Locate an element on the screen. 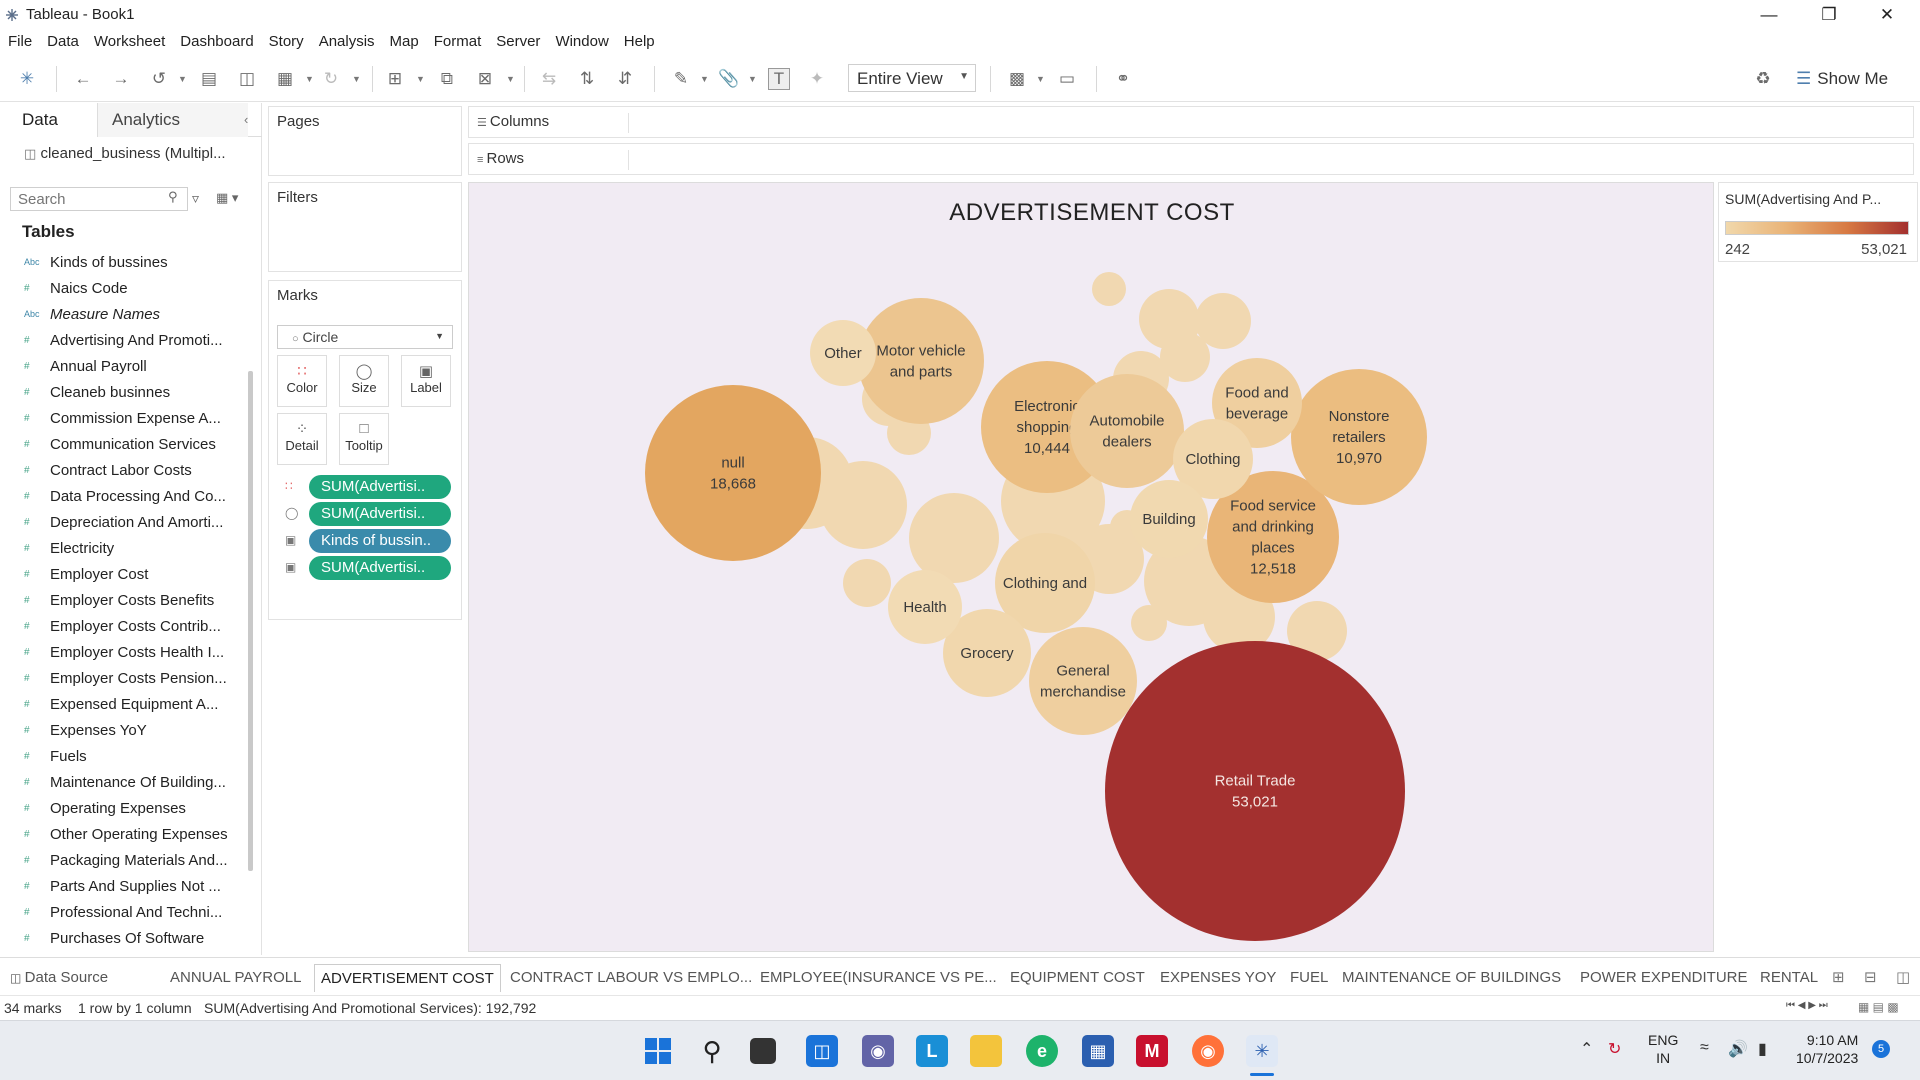 The height and width of the screenshot is (1080, 1920). field-item: # Naics Code is located at coordinates (120, 288).